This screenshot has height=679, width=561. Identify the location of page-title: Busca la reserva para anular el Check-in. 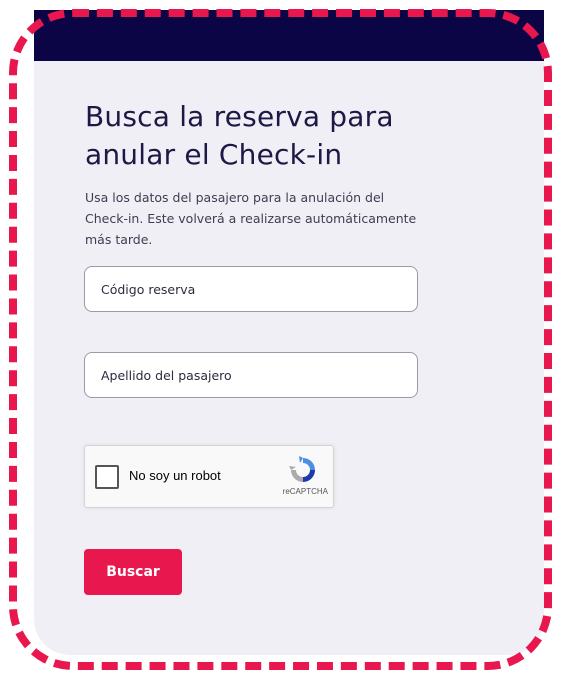
(239, 135).